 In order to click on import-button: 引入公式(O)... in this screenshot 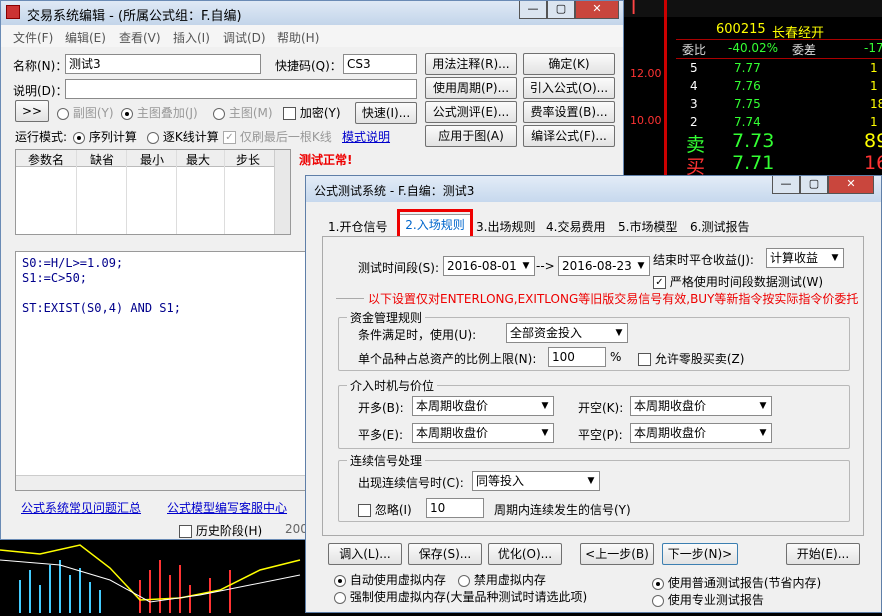, I will do `click(569, 88)`.